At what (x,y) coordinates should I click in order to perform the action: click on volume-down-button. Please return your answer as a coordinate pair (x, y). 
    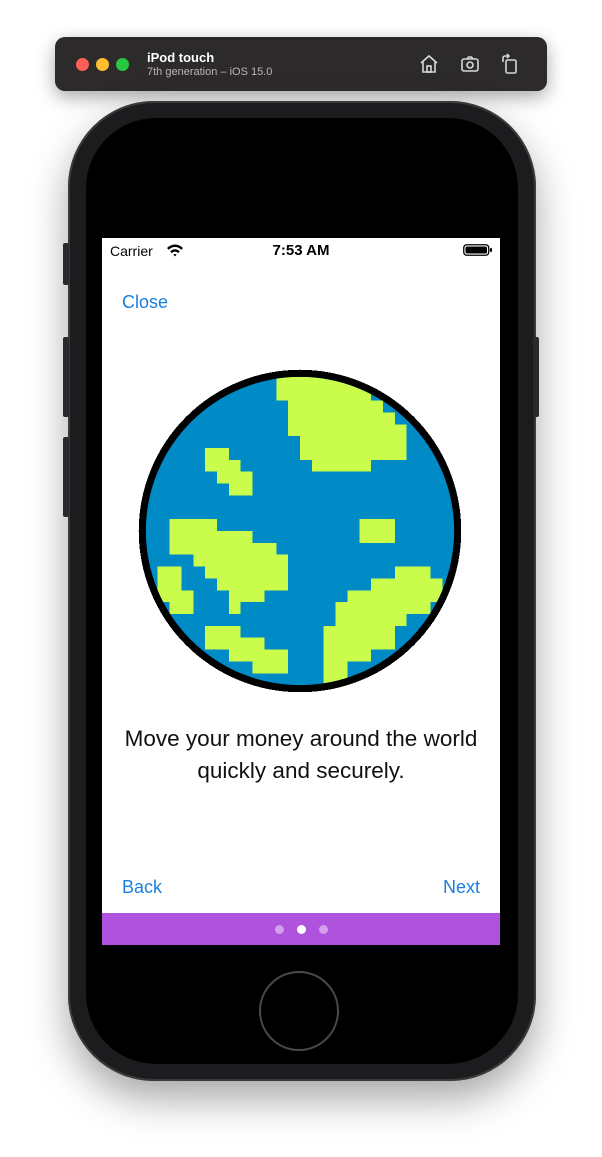
    Looking at the image, I should click on (66, 477).